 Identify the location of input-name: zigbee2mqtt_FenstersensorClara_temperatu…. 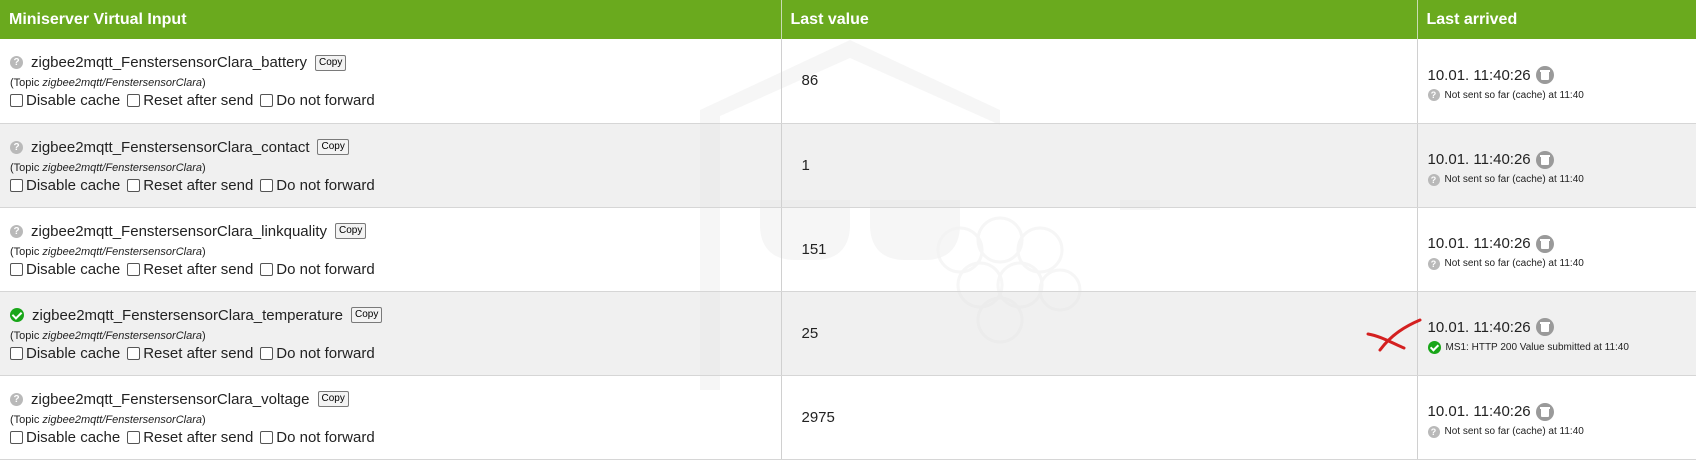
(187, 315).